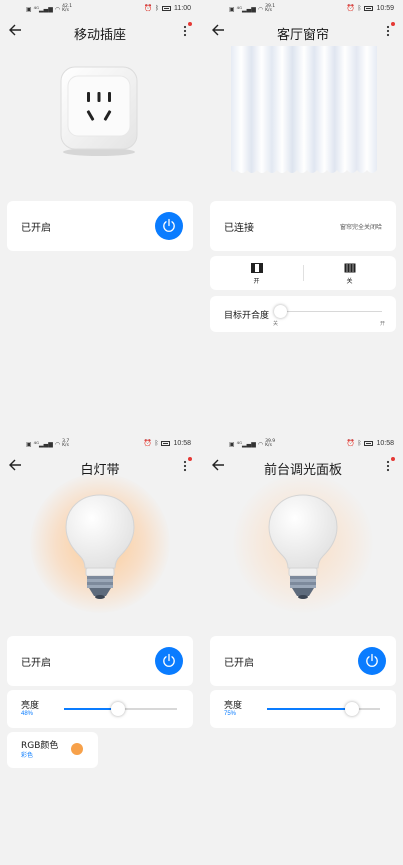 The height and width of the screenshot is (865, 403). Describe the element at coordinates (256, 268) in the screenshot. I see `curtain-open-icon` at that location.